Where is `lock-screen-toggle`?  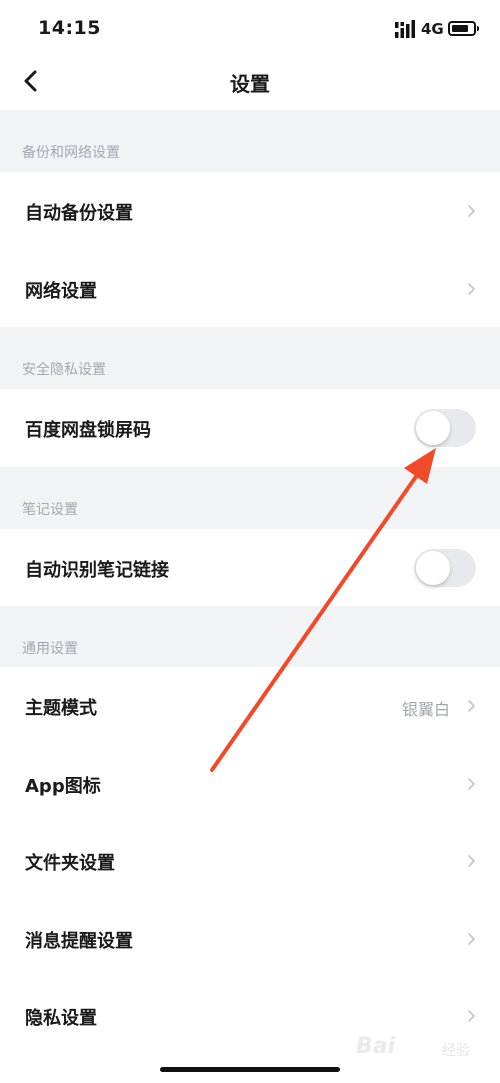
lock-screen-toggle is located at coordinates (445, 428).